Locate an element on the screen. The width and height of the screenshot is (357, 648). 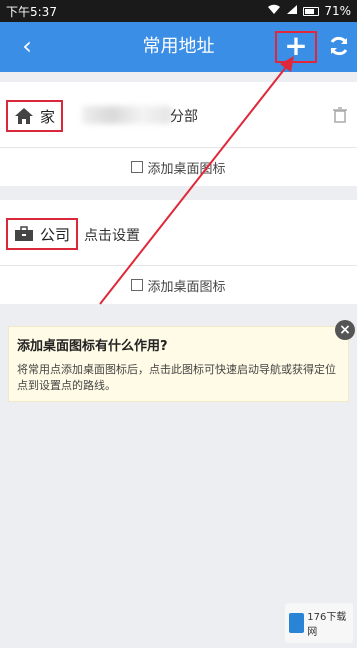
battery-level: 71% is located at coordinates (337, 11).